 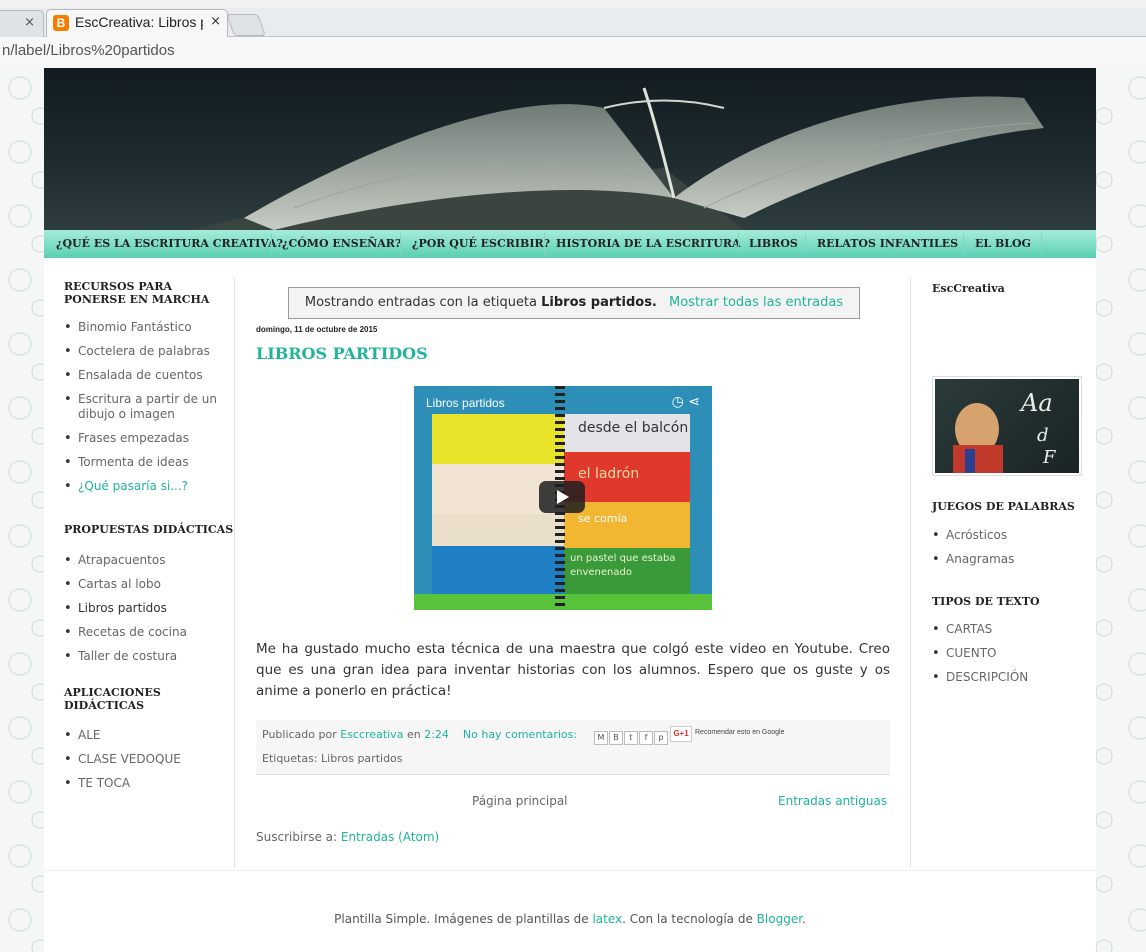 I want to click on tab-title: EscCreativa: Libros p, so click(x=139, y=22).